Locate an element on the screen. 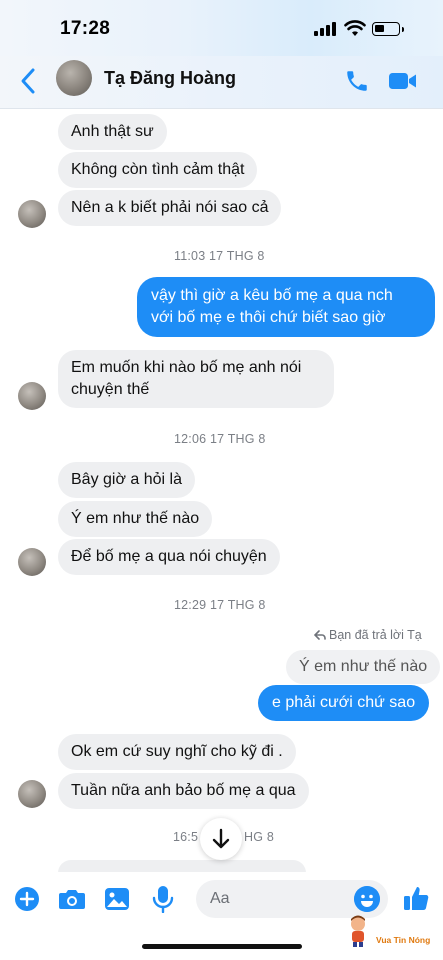  watermark-mascot-icon is located at coordinates (358, 931).